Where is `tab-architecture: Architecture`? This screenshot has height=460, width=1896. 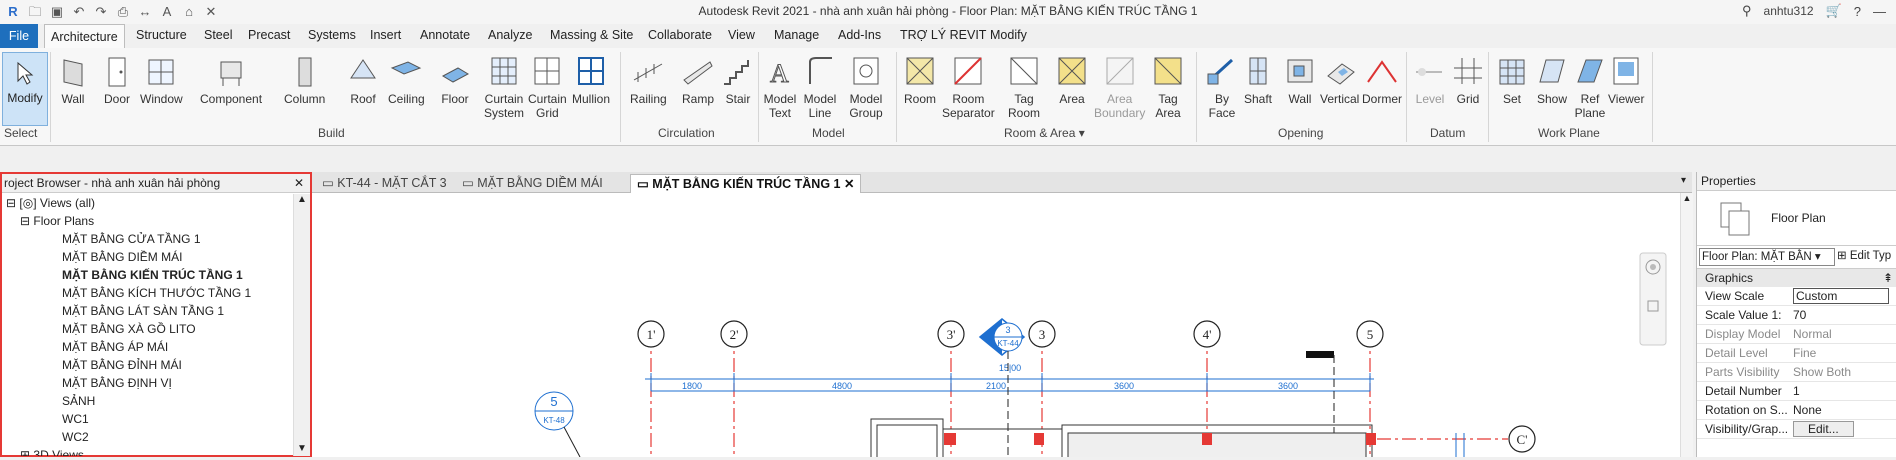 tab-architecture: Architecture is located at coordinates (84, 36).